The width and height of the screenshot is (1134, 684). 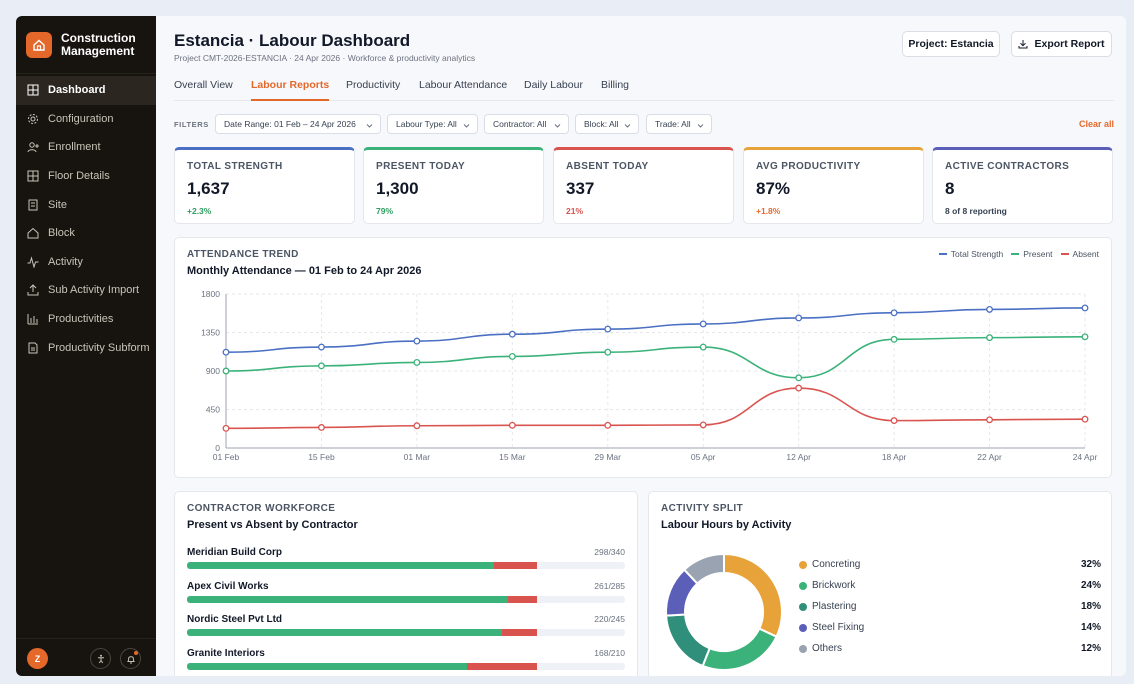 I want to click on contractor-eyebrow: CONTRACTOR WORKFORCE, so click(x=261, y=508).